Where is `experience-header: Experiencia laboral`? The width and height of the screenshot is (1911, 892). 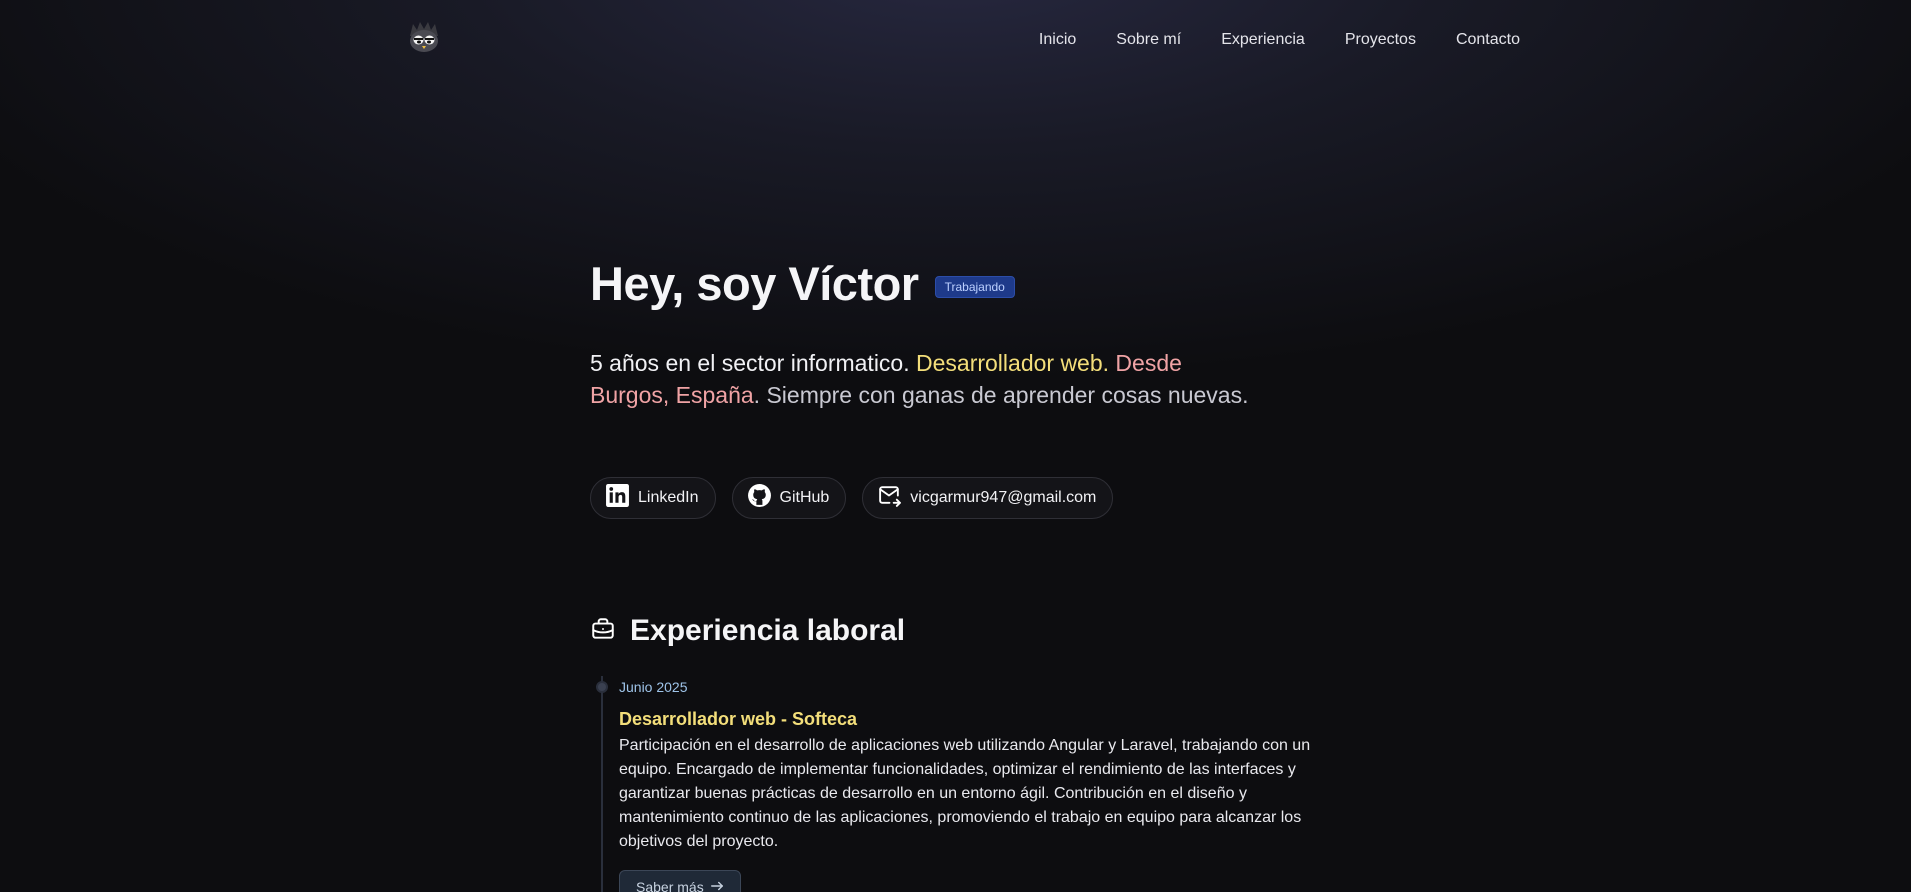
experience-header: Experiencia laboral is located at coordinates (747, 631).